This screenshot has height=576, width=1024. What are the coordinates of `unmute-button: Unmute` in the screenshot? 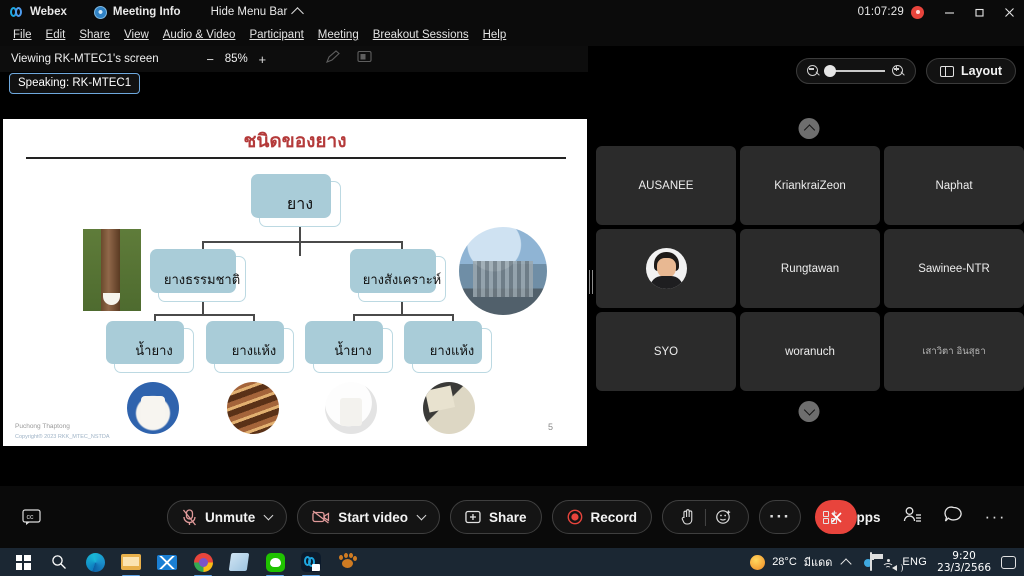 It's located at (227, 517).